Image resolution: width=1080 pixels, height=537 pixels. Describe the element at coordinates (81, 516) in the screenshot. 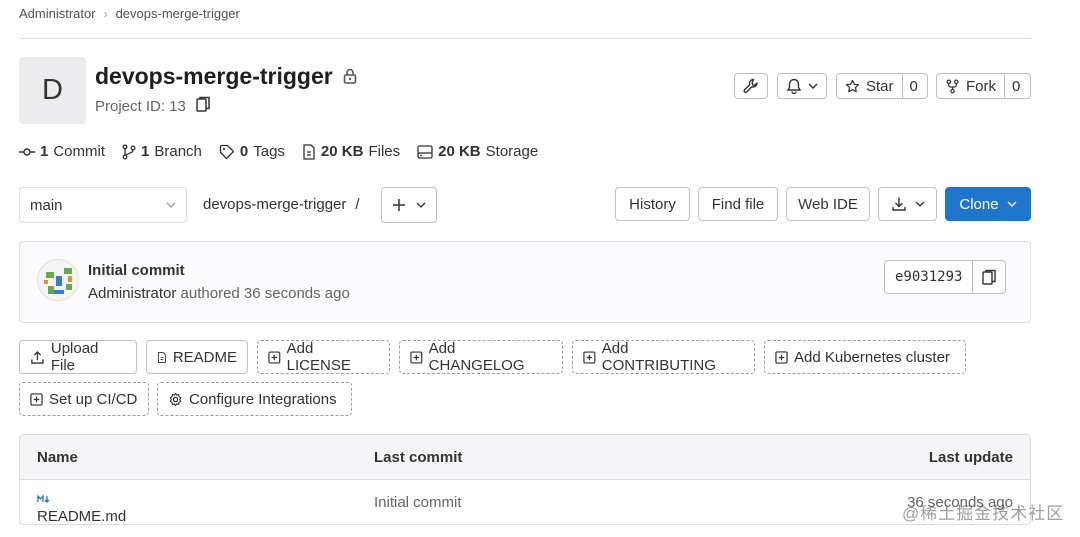

I see `file-name: README.md` at that location.